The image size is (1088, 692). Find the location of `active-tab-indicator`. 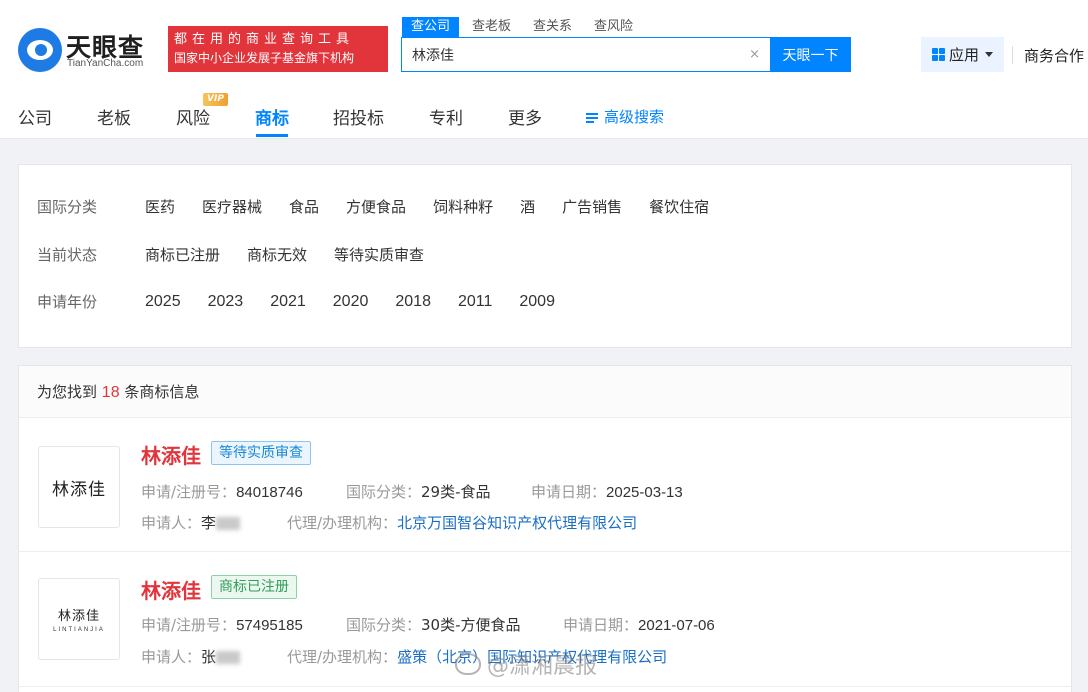

active-tab-indicator is located at coordinates (272, 135).